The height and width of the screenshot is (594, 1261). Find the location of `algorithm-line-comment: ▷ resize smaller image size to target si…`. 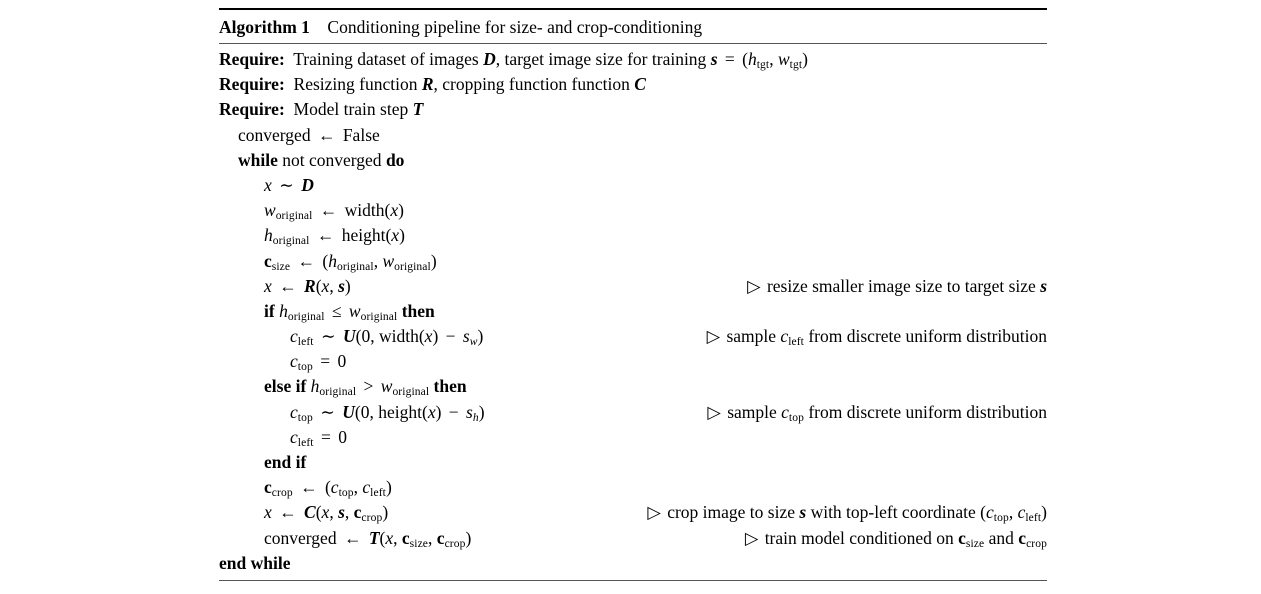

algorithm-line-comment: ▷ resize smaller image size to target si… is located at coordinates (897, 285).